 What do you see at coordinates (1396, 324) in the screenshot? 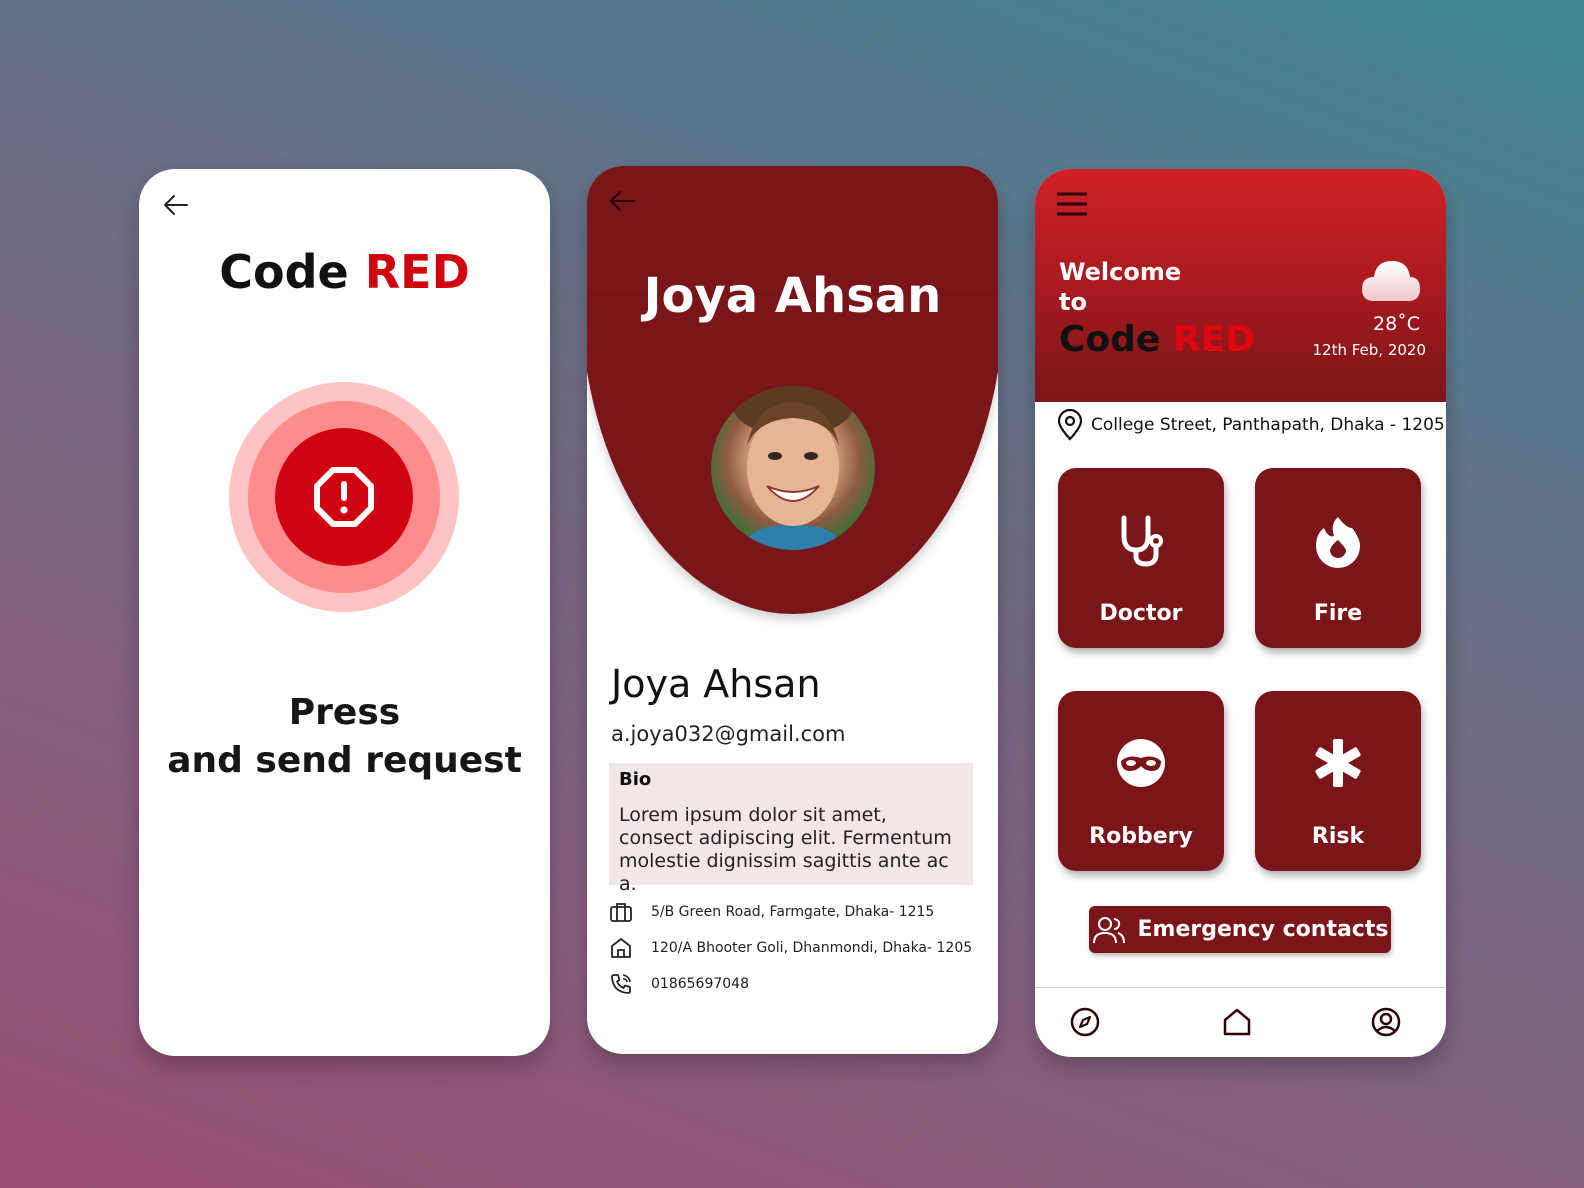
I see `temperature: 28˚C` at bounding box center [1396, 324].